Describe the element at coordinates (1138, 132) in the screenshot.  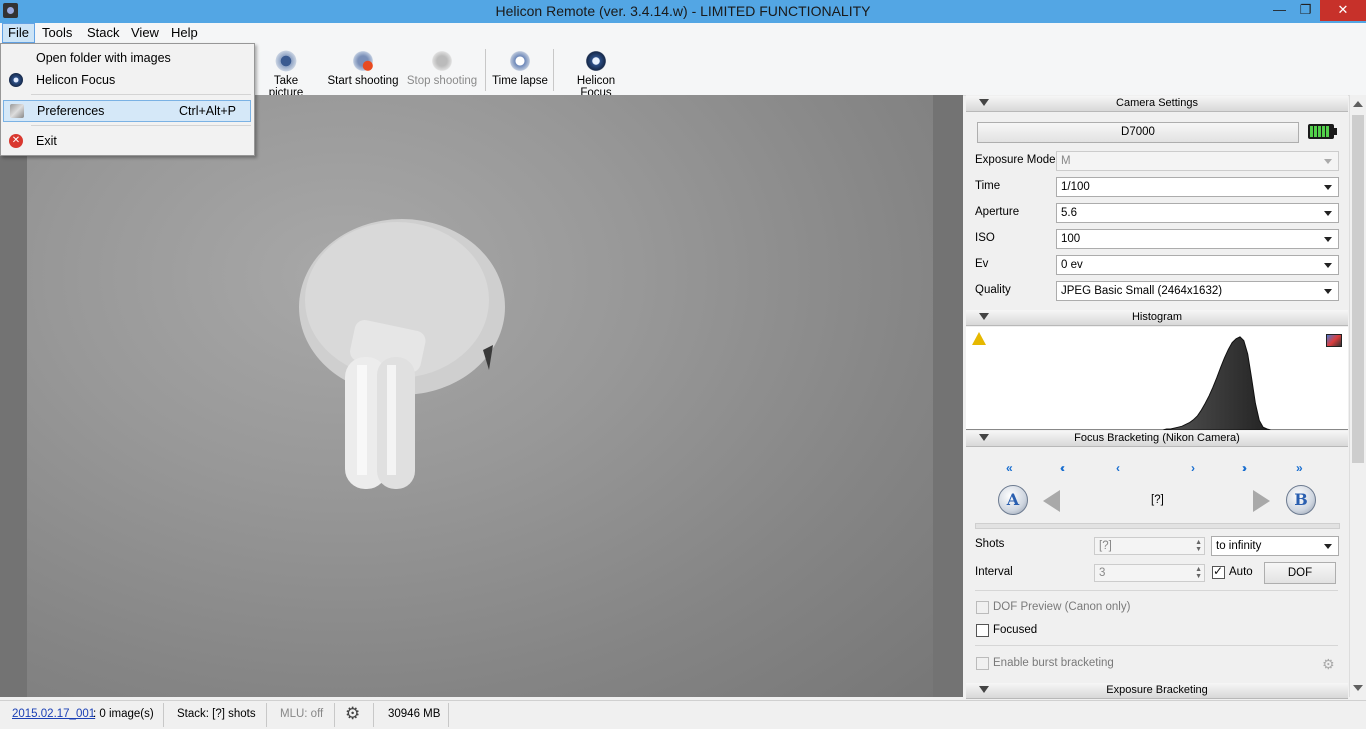
I see `camera-select-button: D7000` at that location.